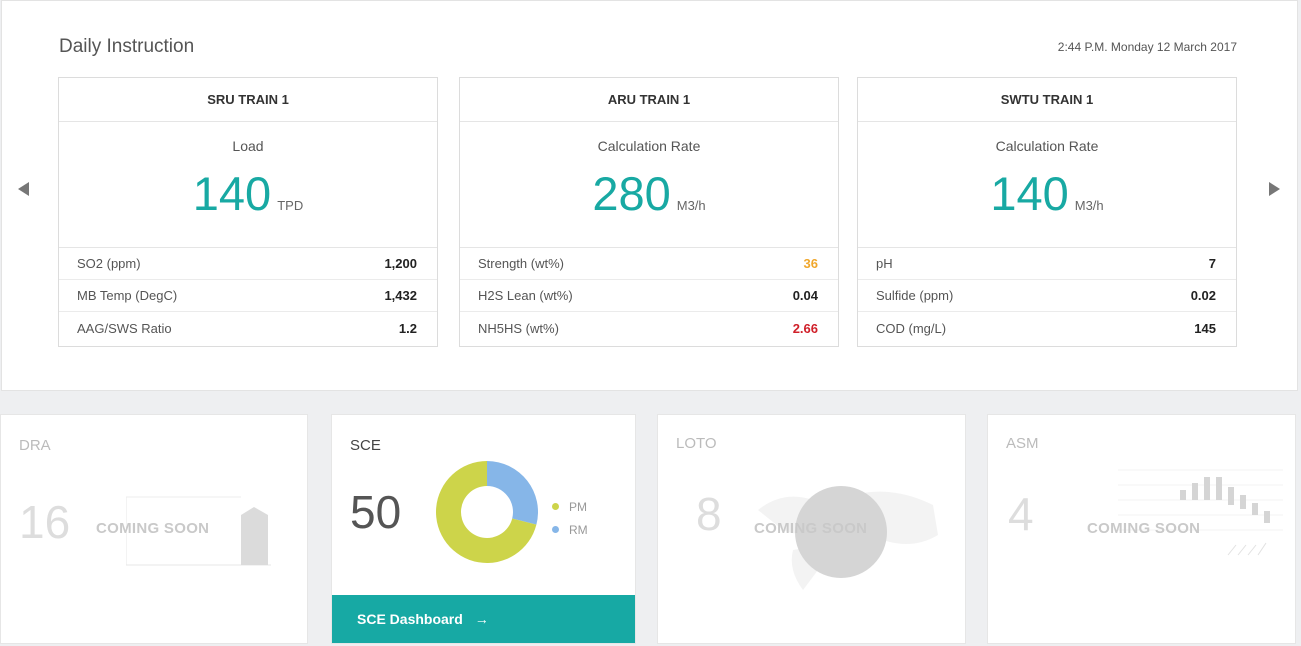 The height and width of the screenshot is (646, 1301). I want to click on row-label: pH, so click(884, 263).